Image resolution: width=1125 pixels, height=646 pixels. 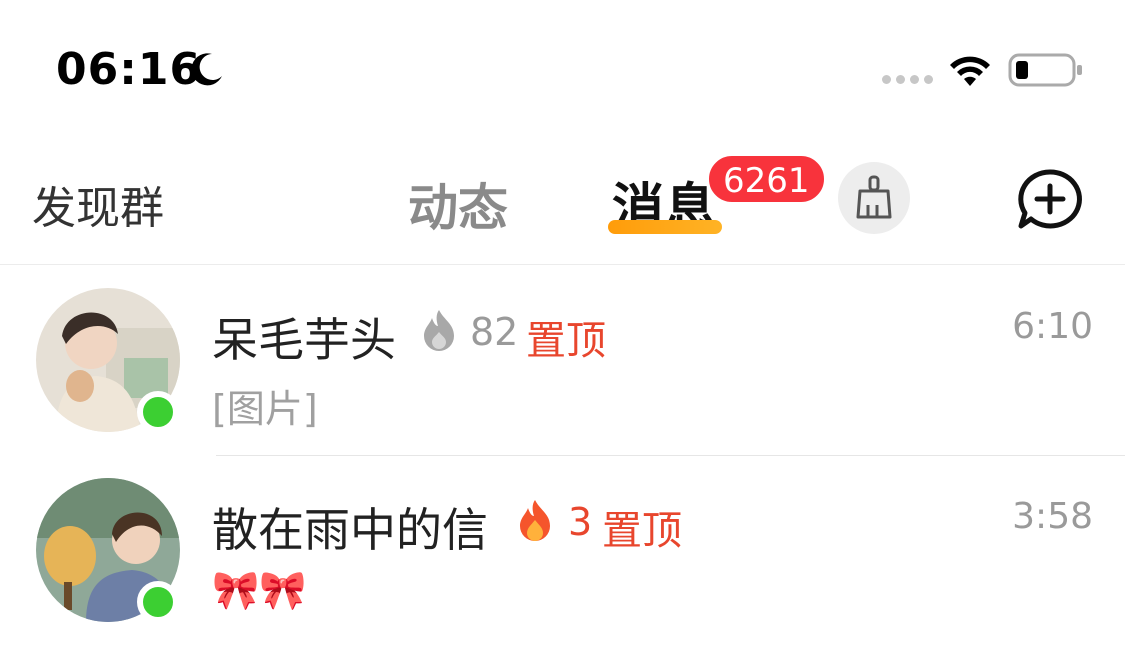 What do you see at coordinates (535, 520) in the screenshot?
I see `flame-orange-icon` at bounding box center [535, 520].